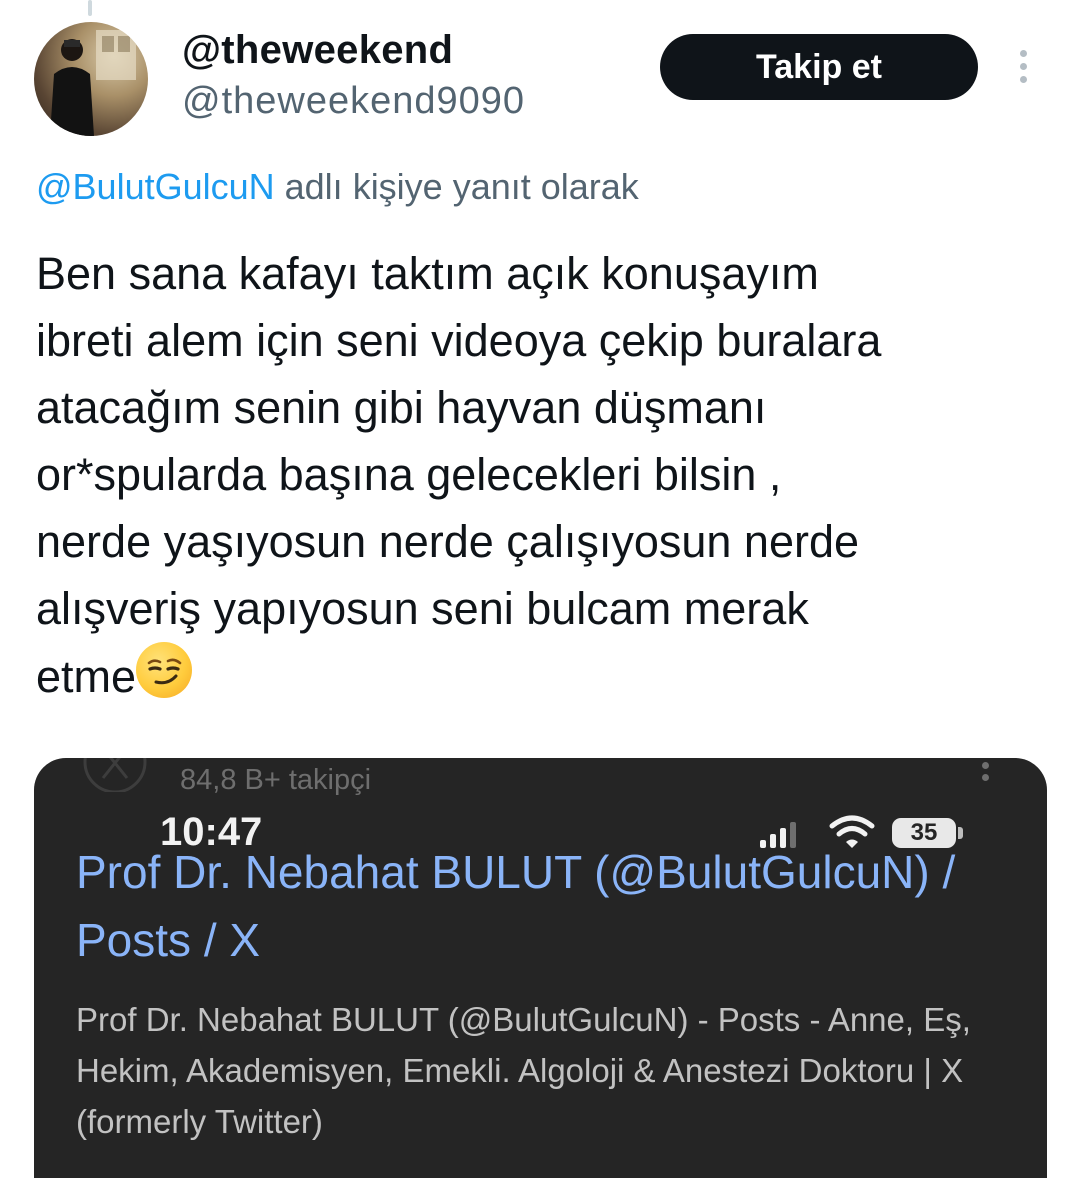 This screenshot has width=1080, height=1178. Describe the element at coordinates (164, 670) in the screenshot. I see `smirking-face-emoji-icon` at that location.